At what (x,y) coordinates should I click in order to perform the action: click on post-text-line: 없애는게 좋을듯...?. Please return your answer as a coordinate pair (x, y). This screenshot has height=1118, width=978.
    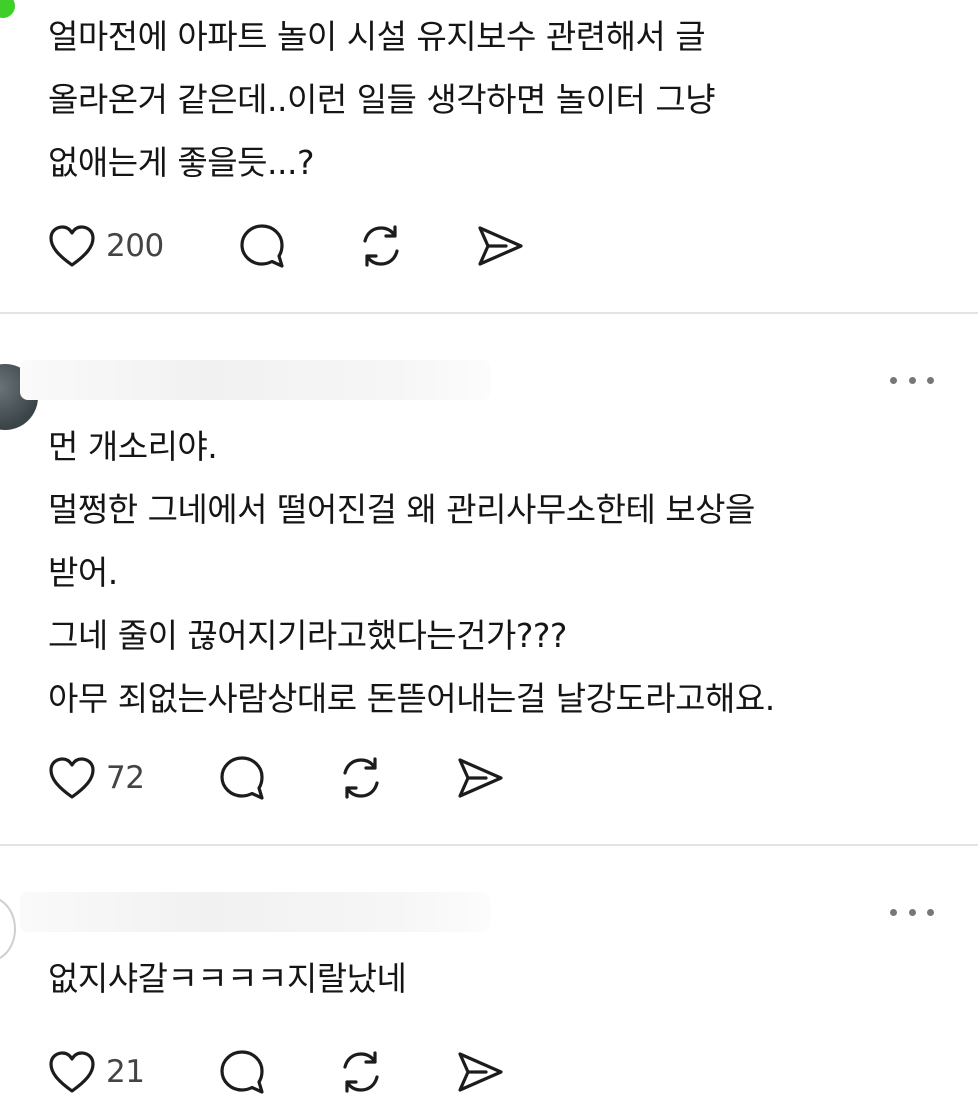
    Looking at the image, I should click on (181, 162).